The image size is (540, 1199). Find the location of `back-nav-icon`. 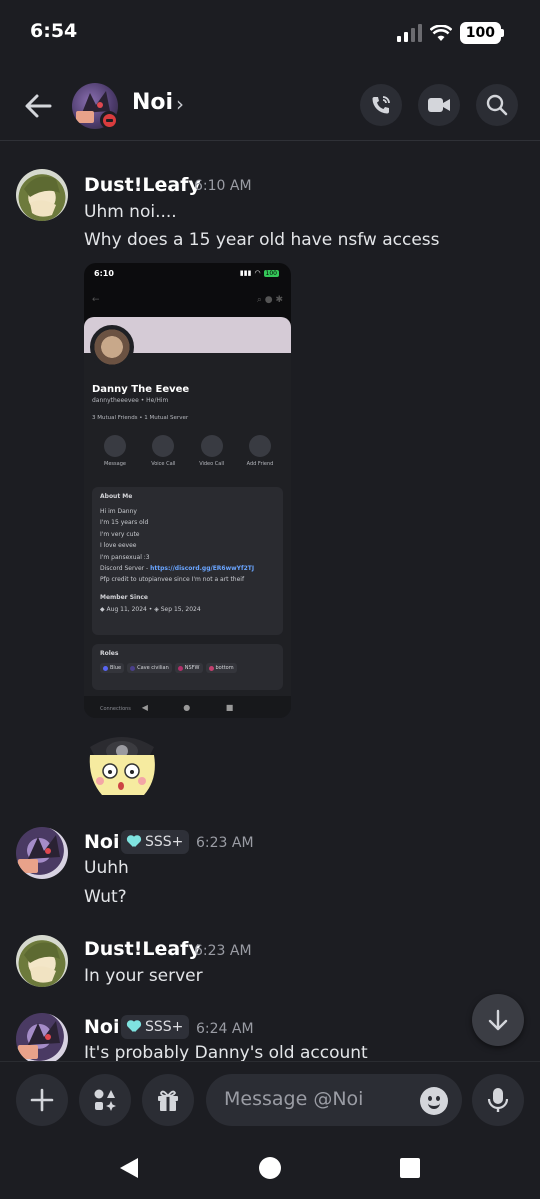

back-nav-icon is located at coordinates (130, 1168).